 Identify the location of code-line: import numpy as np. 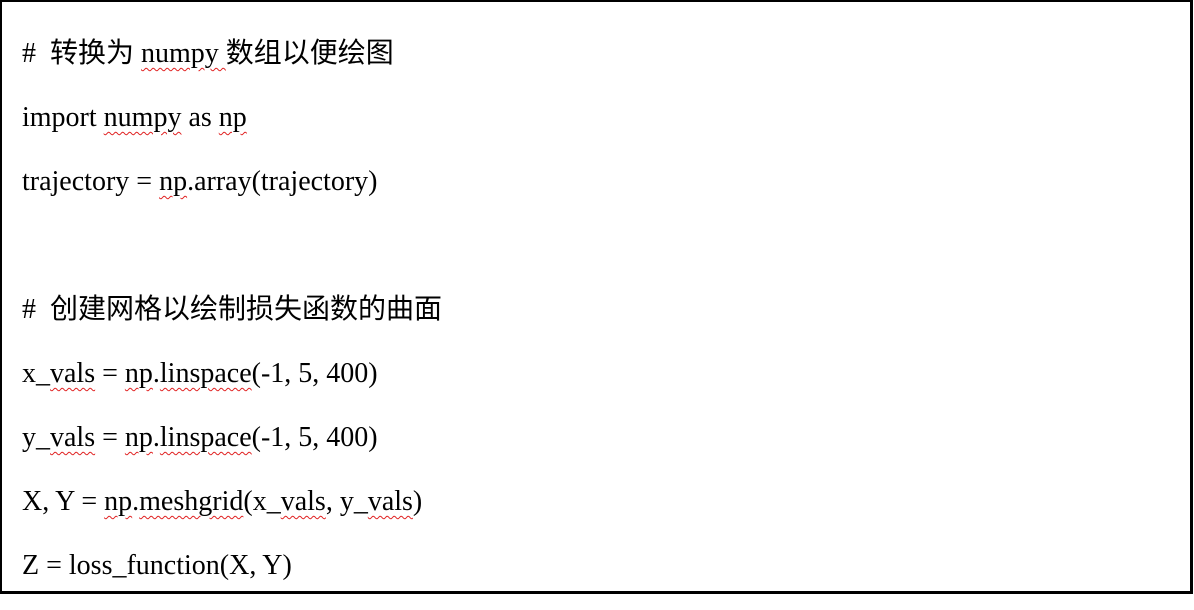
(232, 130).